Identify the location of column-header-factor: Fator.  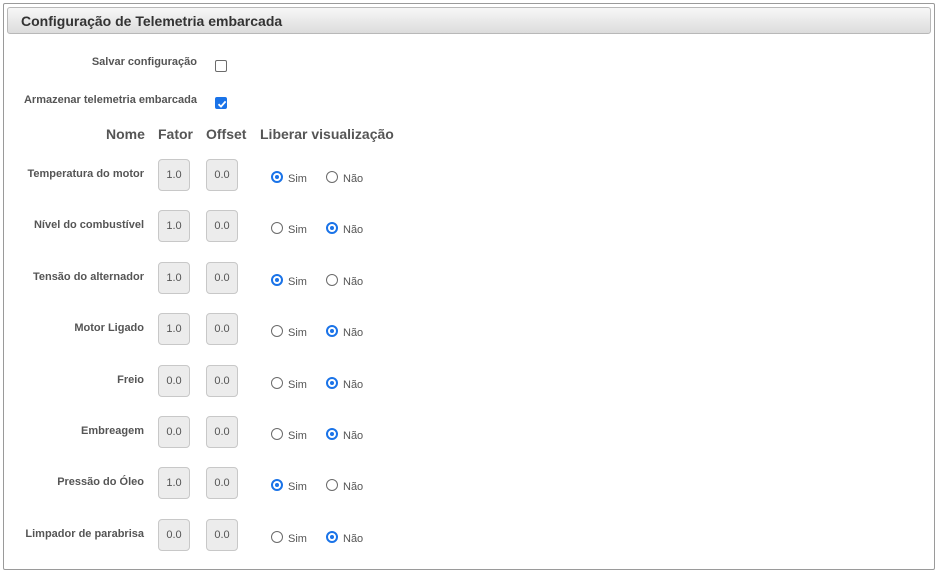
(175, 134).